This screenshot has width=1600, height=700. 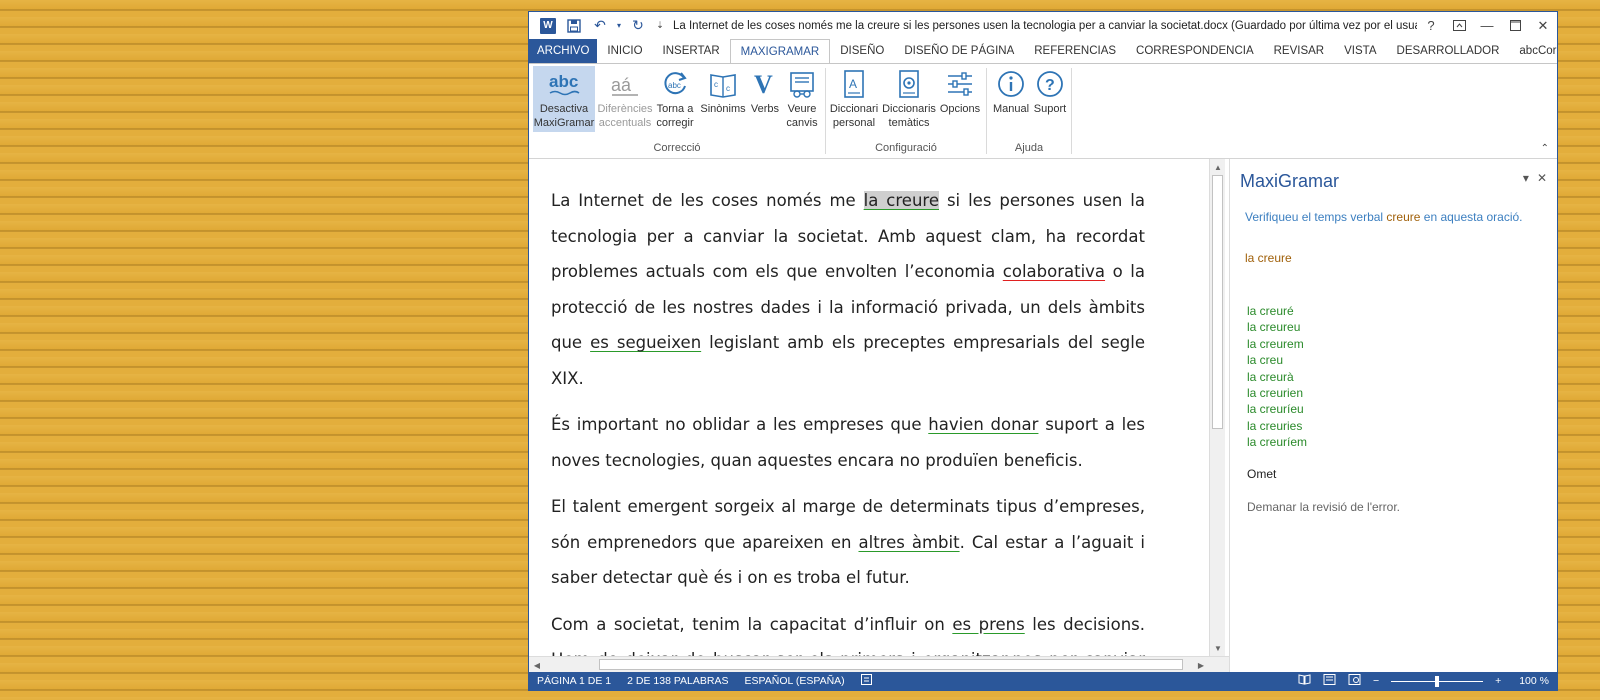 I want to click on verbs-v-icon: V, so click(x=765, y=84).